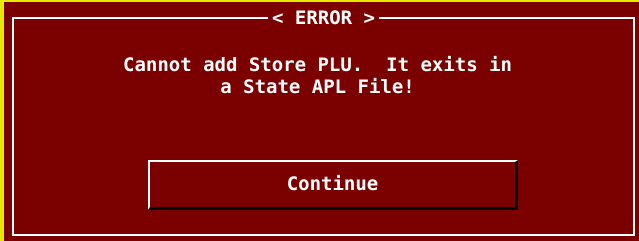 The height and width of the screenshot is (241, 639). Describe the element at coordinates (317, 65) in the screenshot. I see `error-message-line-1: Cannot add Store PLU. It exits in` at that location.